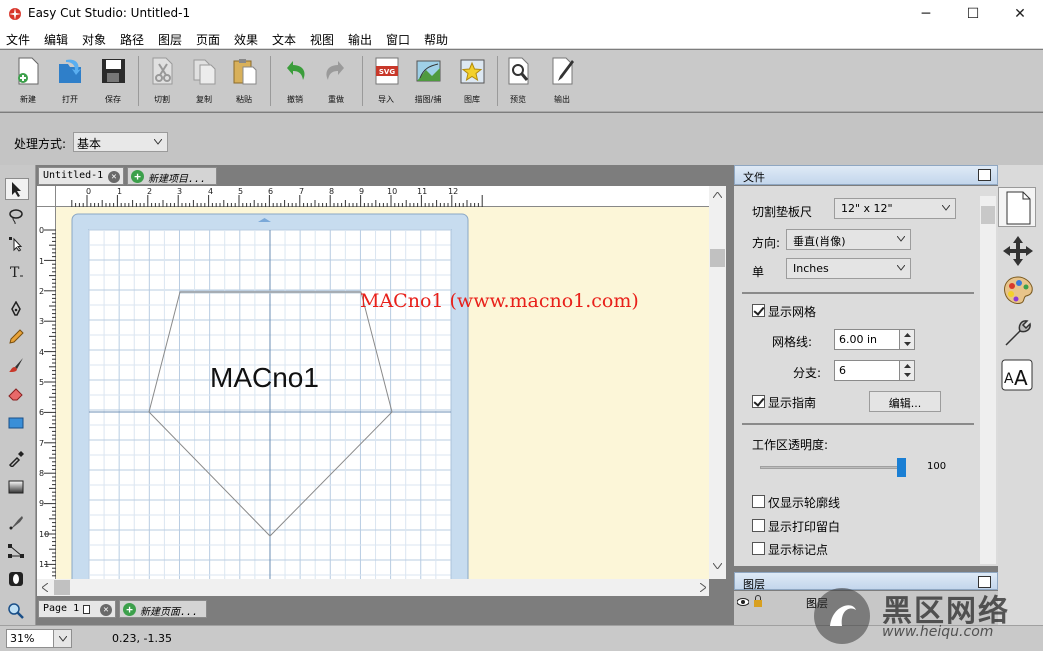  Describe the element at coordinates (162, 99) in the screenshot. I see `cut-label: 切割` at that location.